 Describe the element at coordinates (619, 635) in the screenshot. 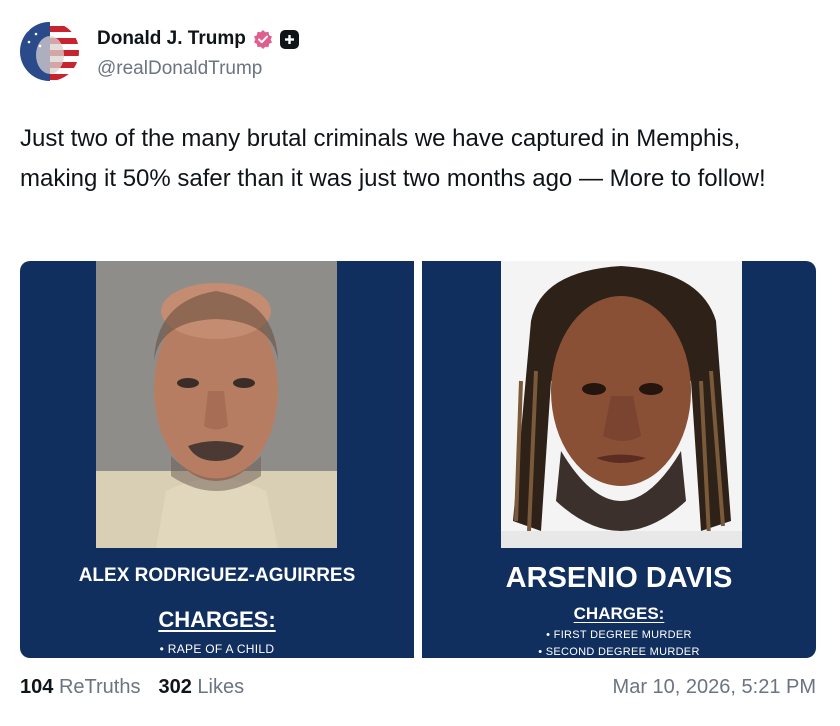

I see `charge-item: • FIRST DEGREE MURDER` at that location.